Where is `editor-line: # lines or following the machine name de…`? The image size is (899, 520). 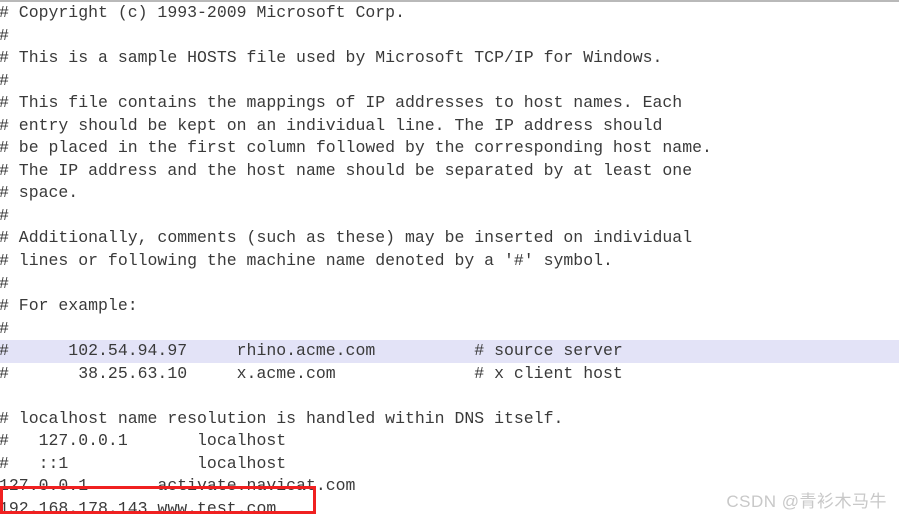
editor-line: # lines or following the machine name de… is located at coordinates (449, 261).